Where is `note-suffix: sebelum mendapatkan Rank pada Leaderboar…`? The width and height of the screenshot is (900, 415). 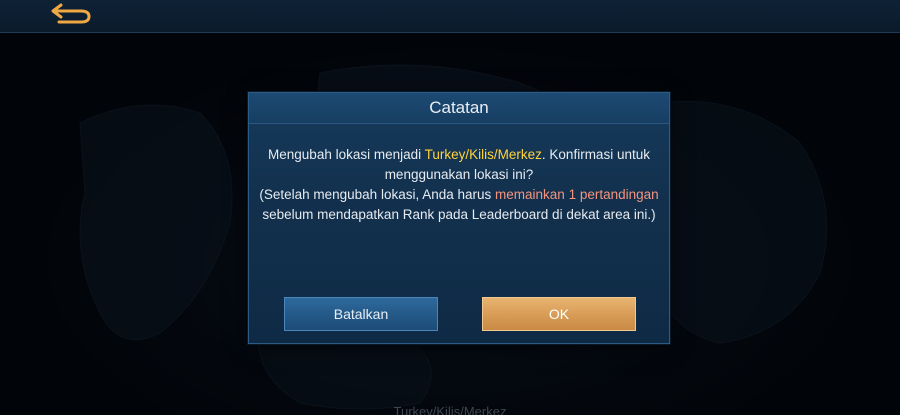
note-suffix: sebelum mendapatkan Rank pada Leaderboar… is located at coordinates (459, 214).